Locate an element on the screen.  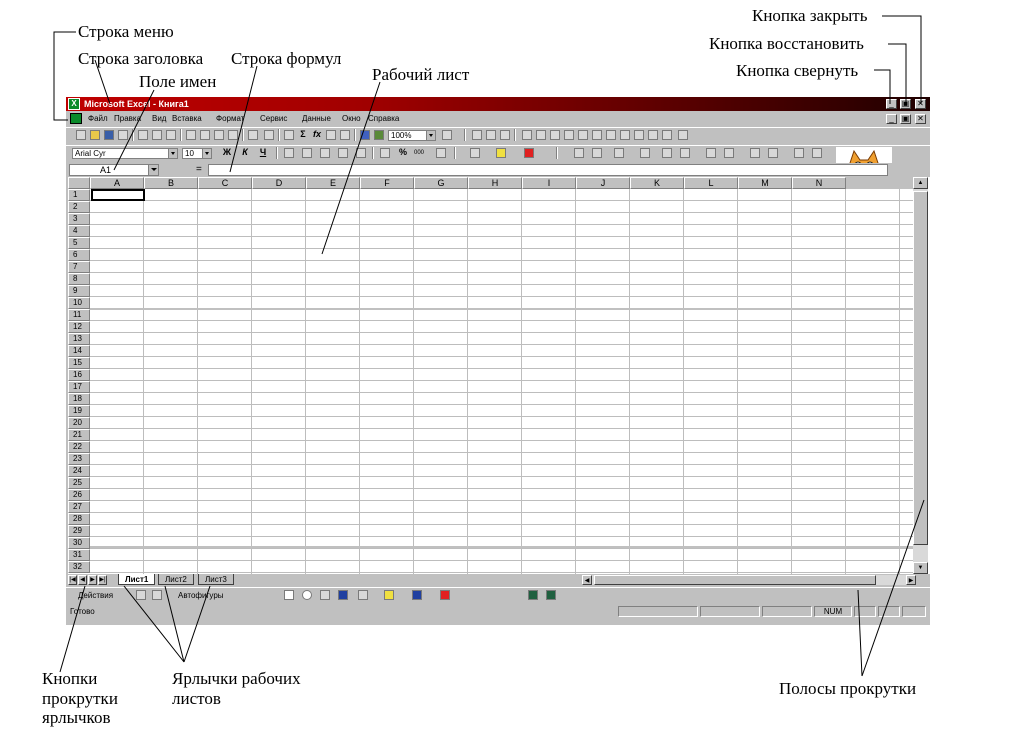
sheet-tab-1: Лист1 is located at coordinates (137, 579).